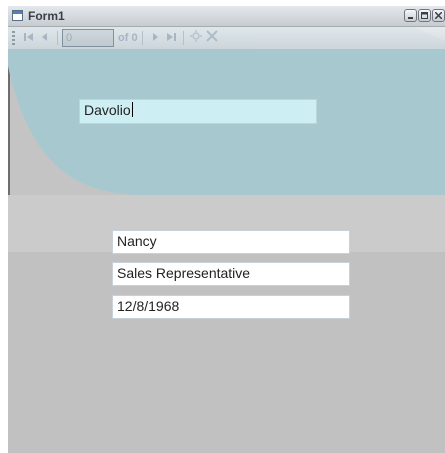 The height and width of the screenshot is (453, 445). I want to click on maximize-icon, so click(424, 15).